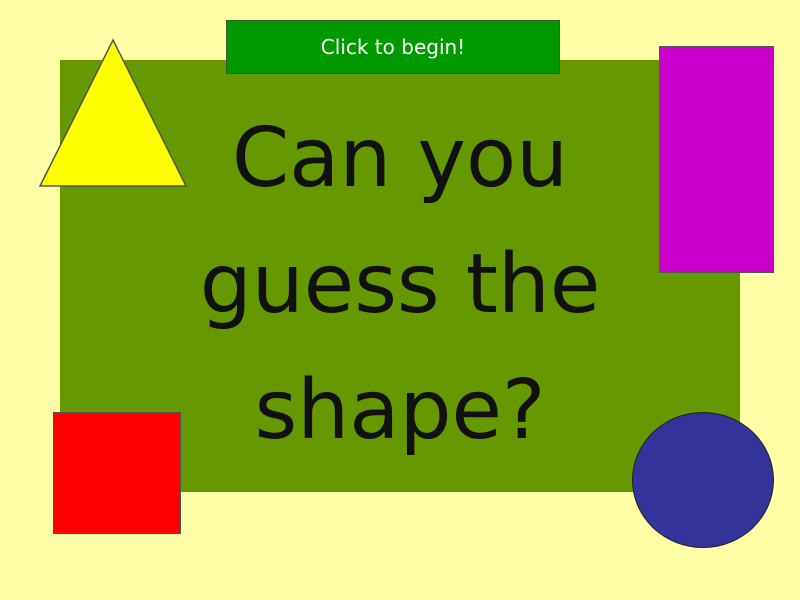 The width and height of the screenshot is (800, 600). I want to click on blue-circle-shape, so click(703, 480).